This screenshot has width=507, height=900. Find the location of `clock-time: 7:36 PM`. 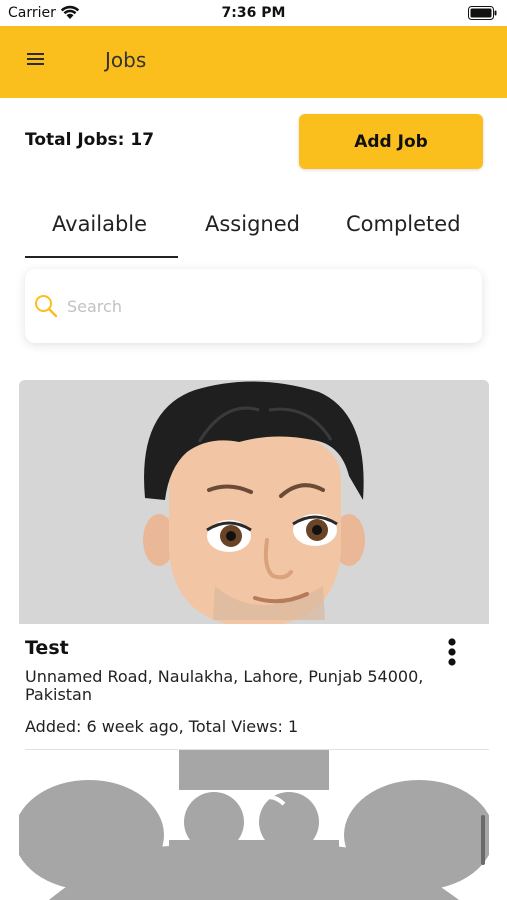

clock-time: 7:36 PM is located at coordinates (253, 13).